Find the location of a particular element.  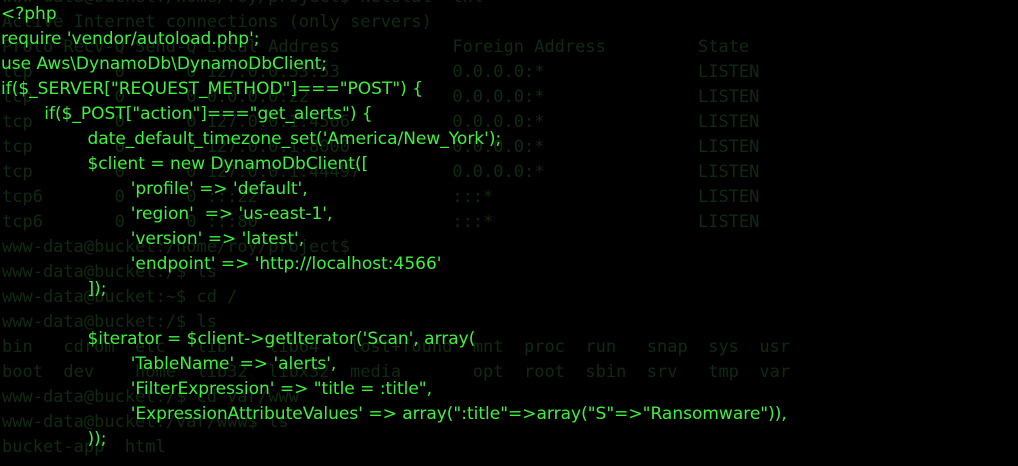

php-code-line: if($_POST["action"]==="get_alerts") { is located at coordinates (187, 114).